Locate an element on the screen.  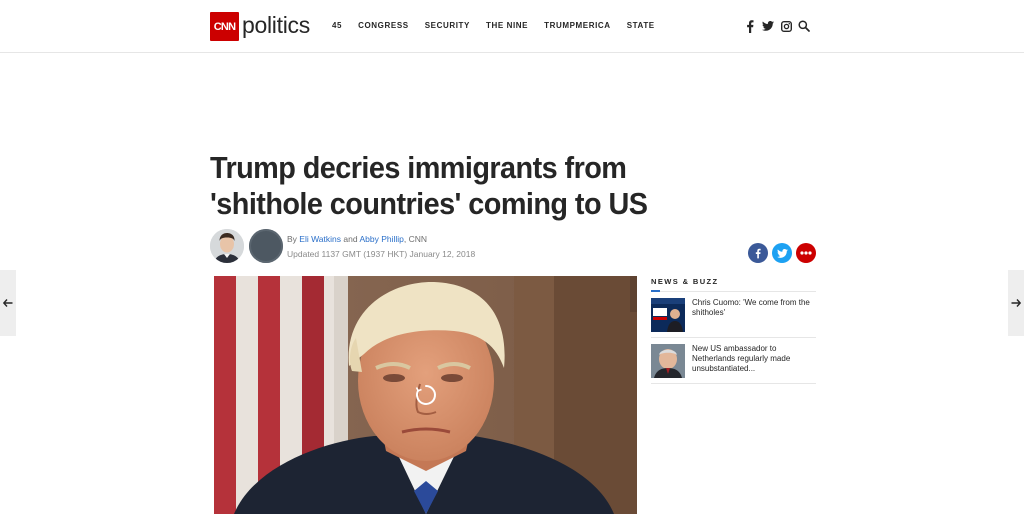
nav-item-congress: CONGRESS is located at coordinates (383, 26).